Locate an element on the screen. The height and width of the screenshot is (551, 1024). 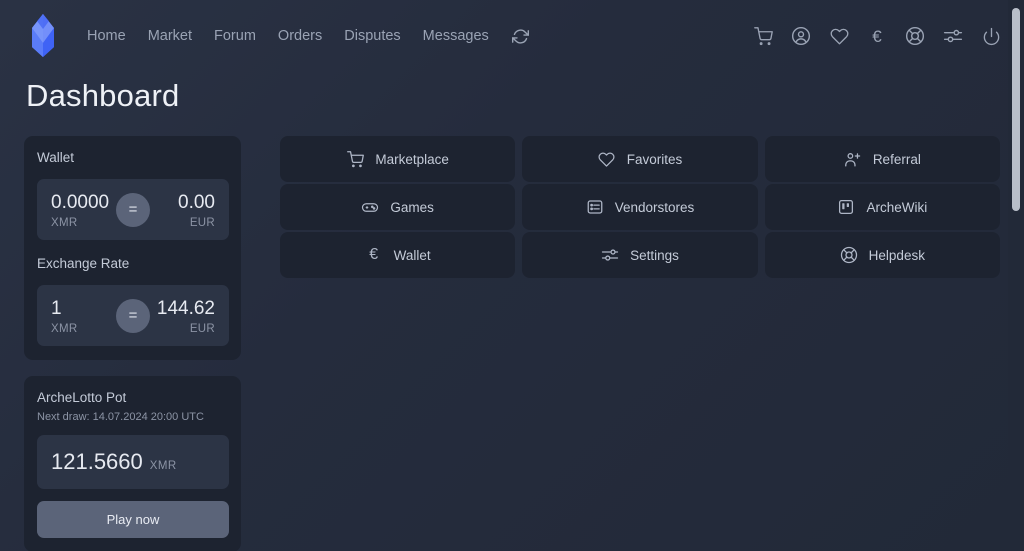
tile-label: Wallet is located at coordinates (412, 255).